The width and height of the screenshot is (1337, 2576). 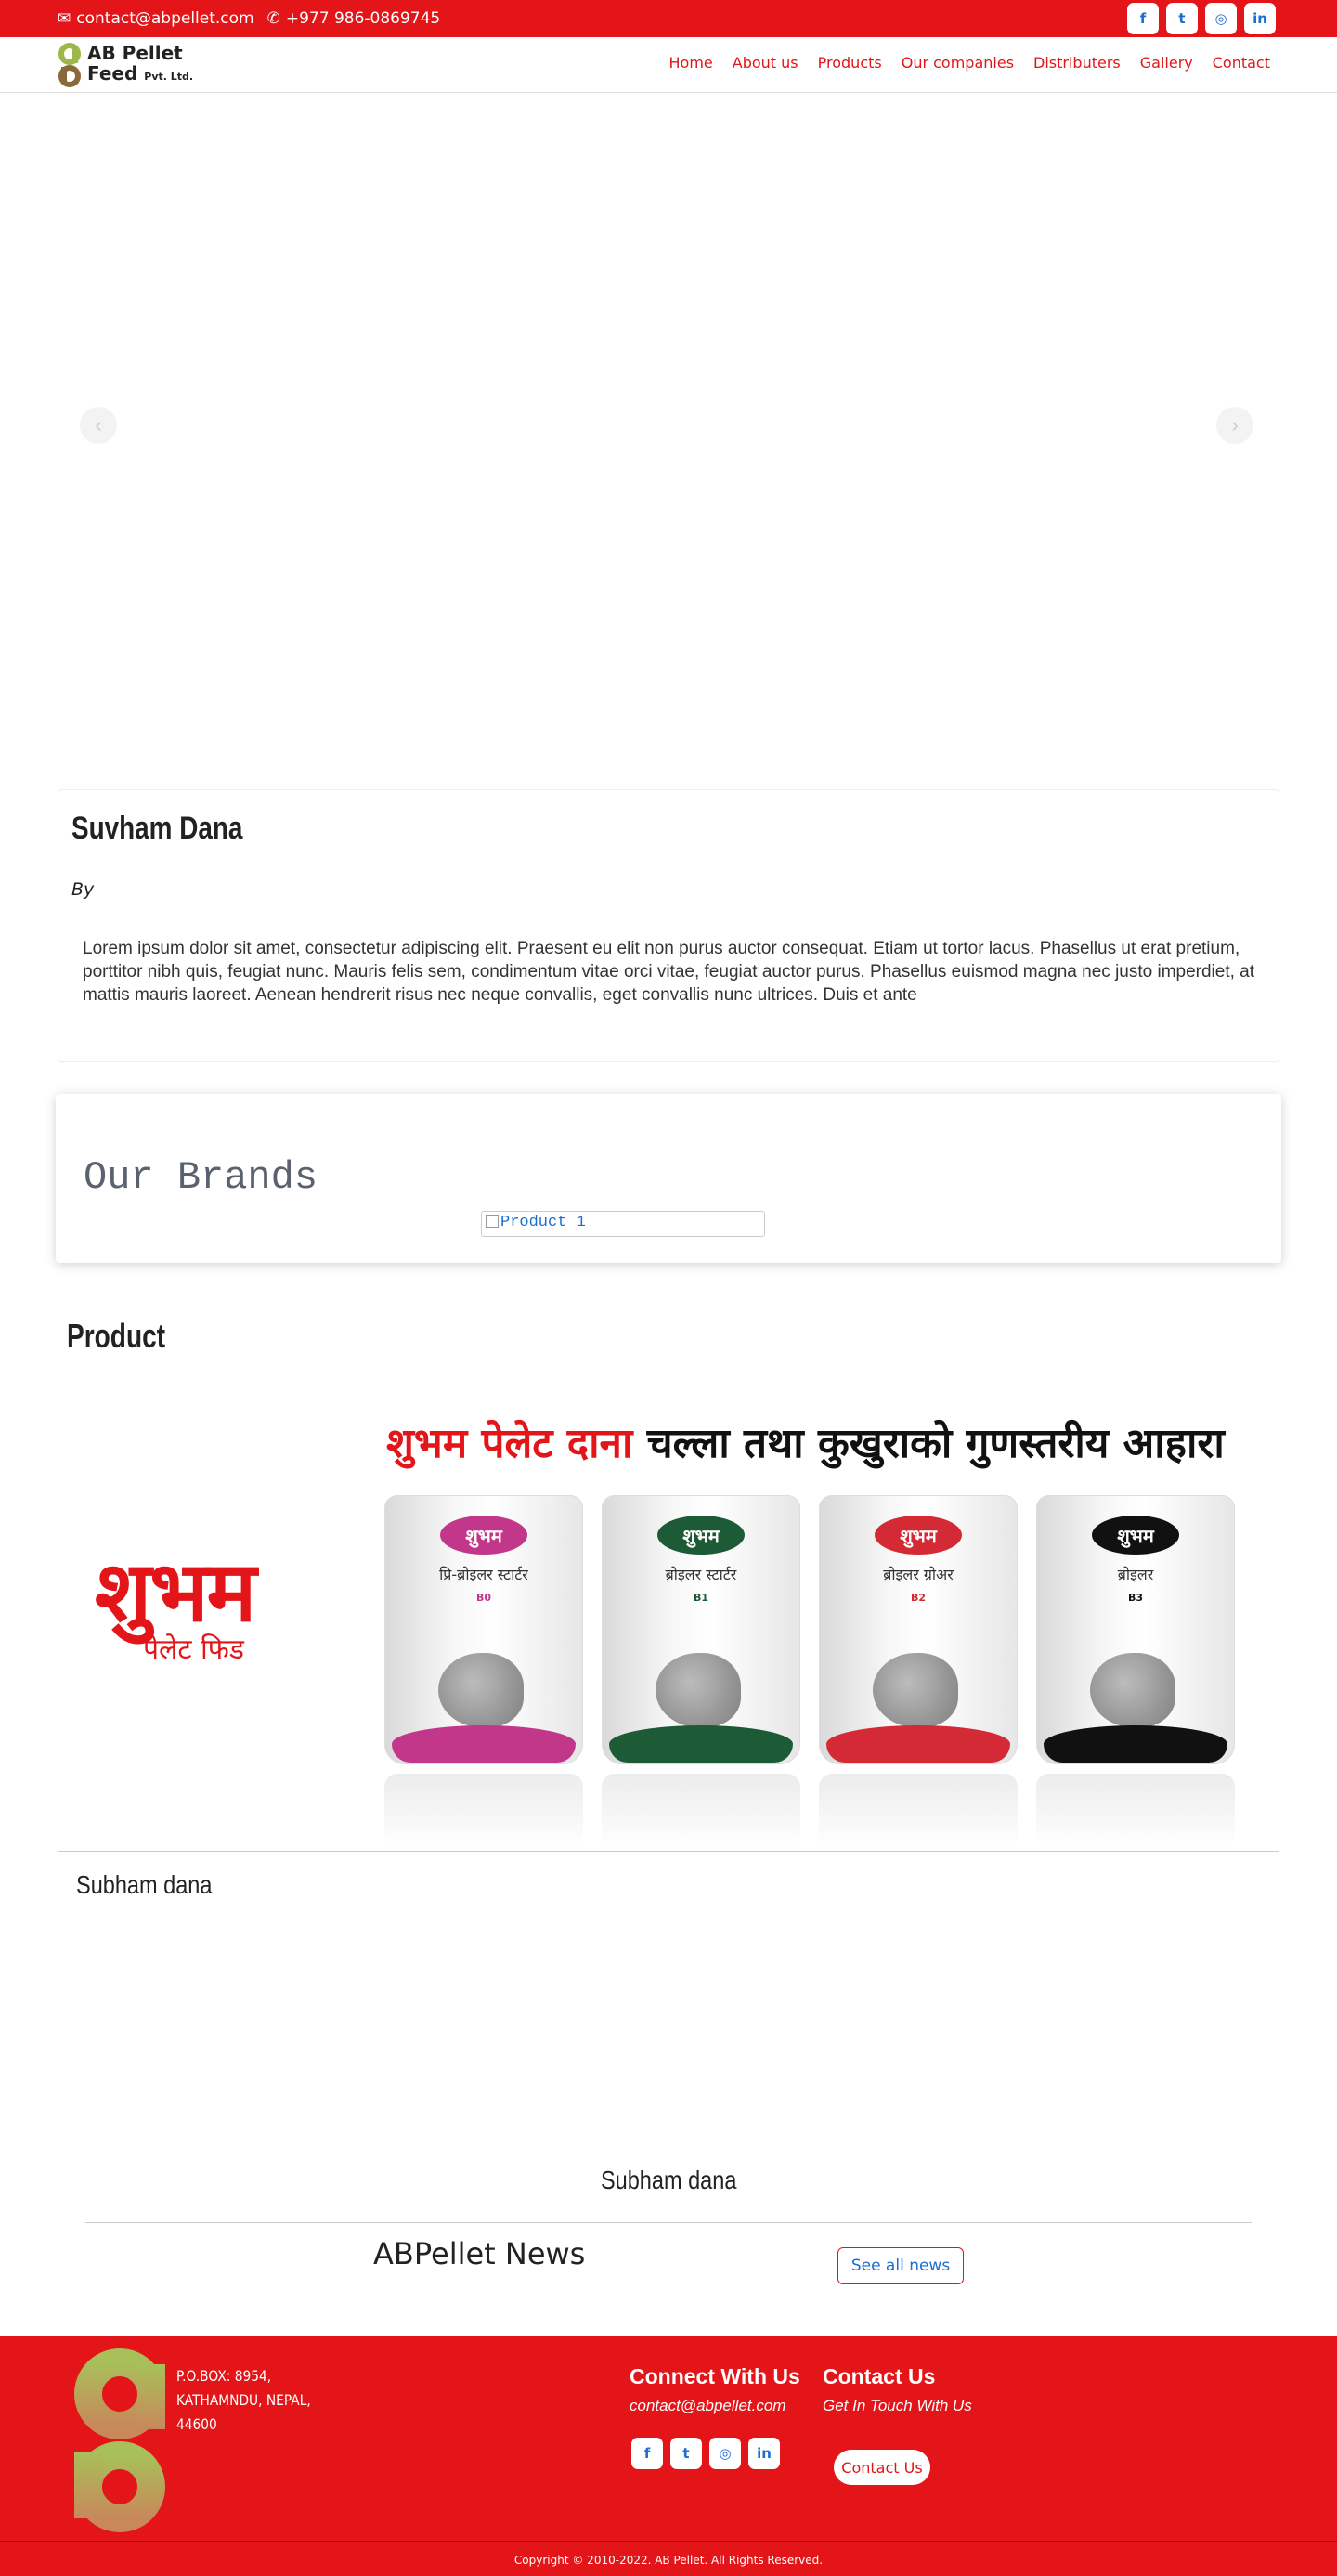 I want to click on banner-tagline-red: शुभम पेलेट दाना, so click(x=510, y=1443).